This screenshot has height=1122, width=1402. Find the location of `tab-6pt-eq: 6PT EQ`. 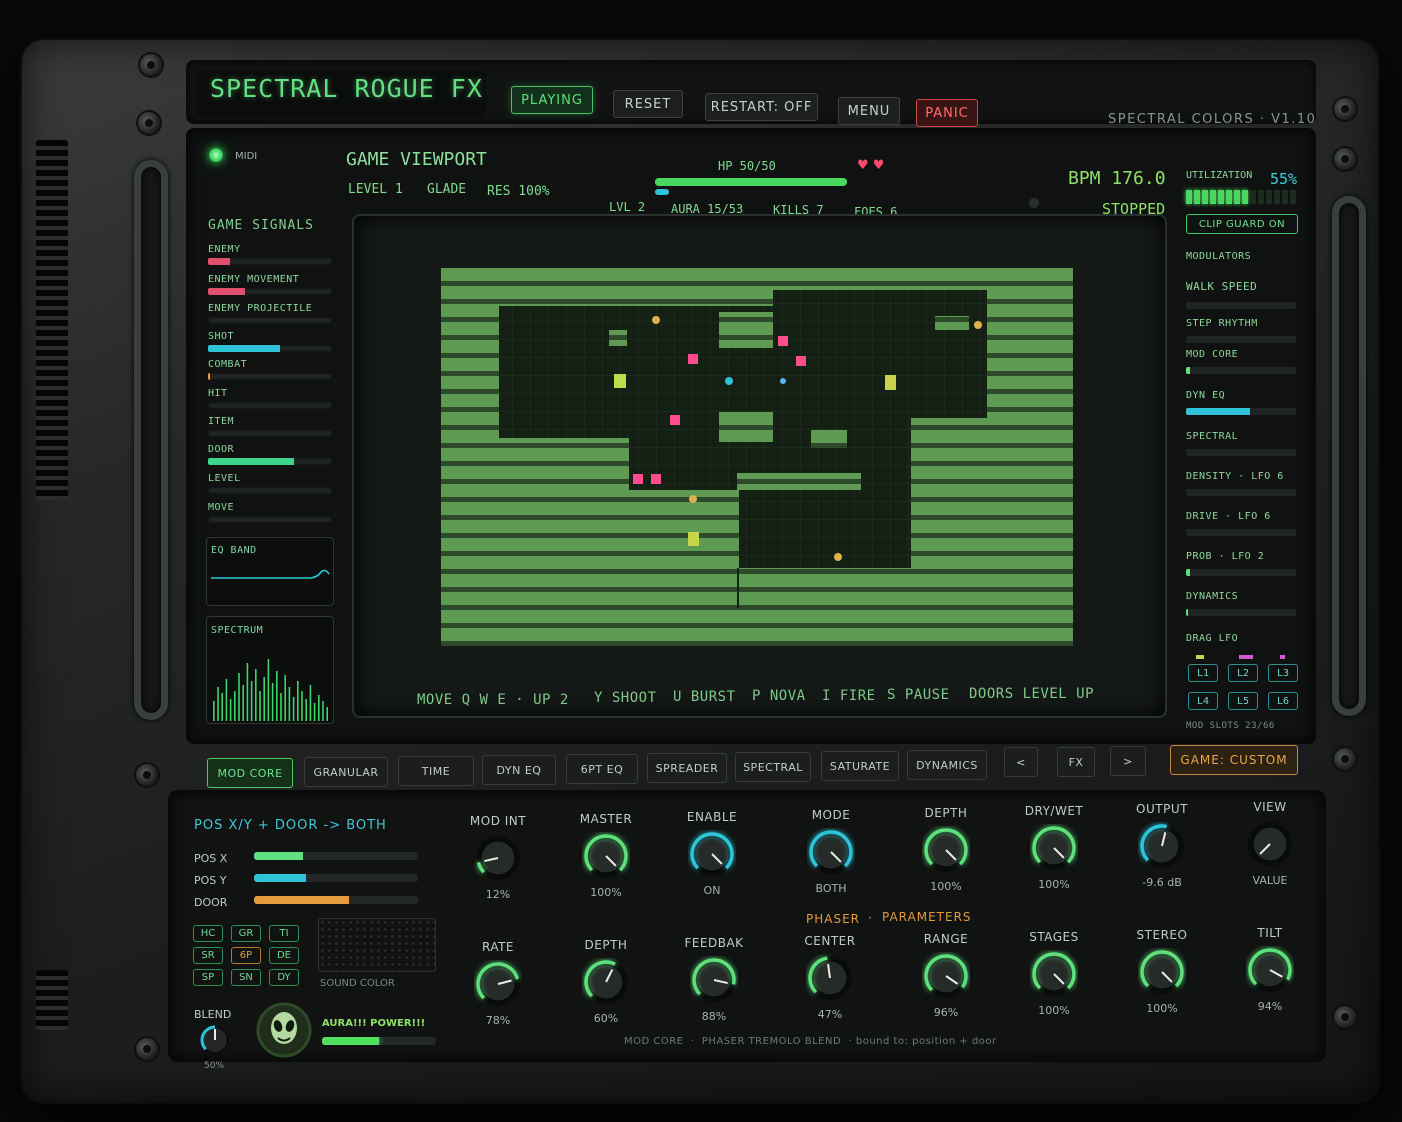

tab-6pt-eq: 6PT EQ is located at coordinates (602, 769).